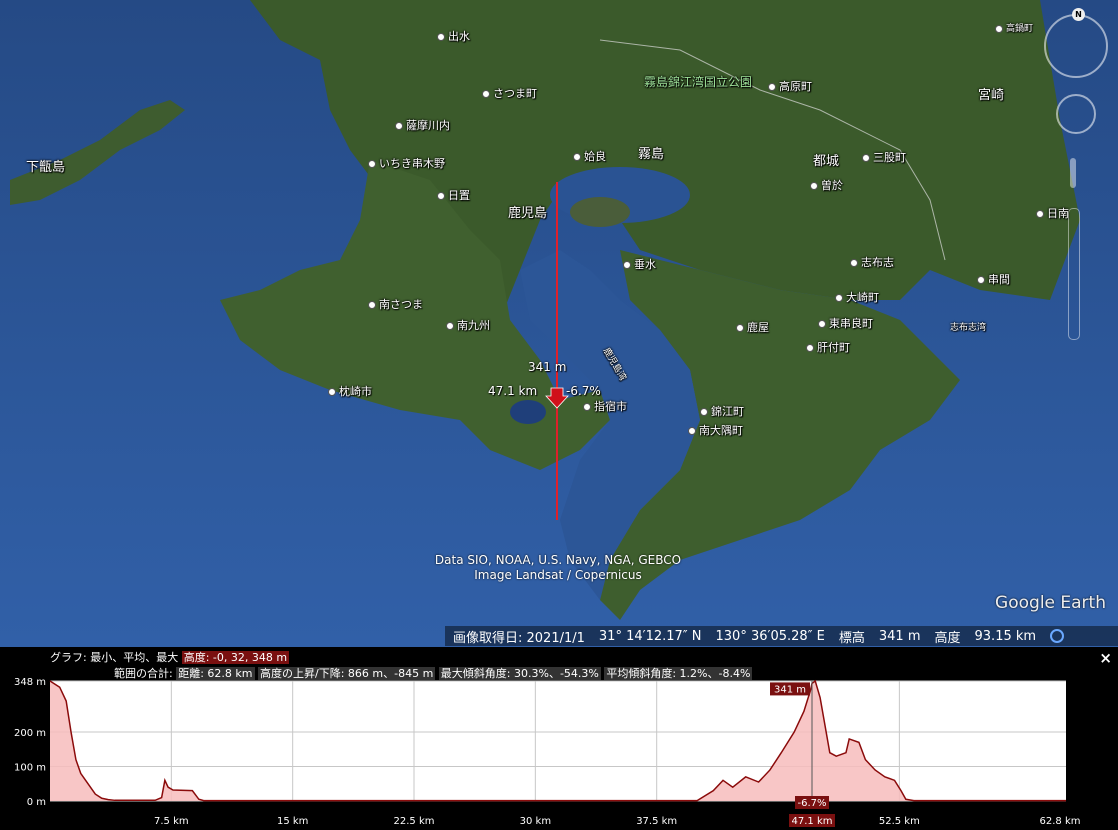  I want to click on x-tick-label: 7.5 km, so click(171, 821).